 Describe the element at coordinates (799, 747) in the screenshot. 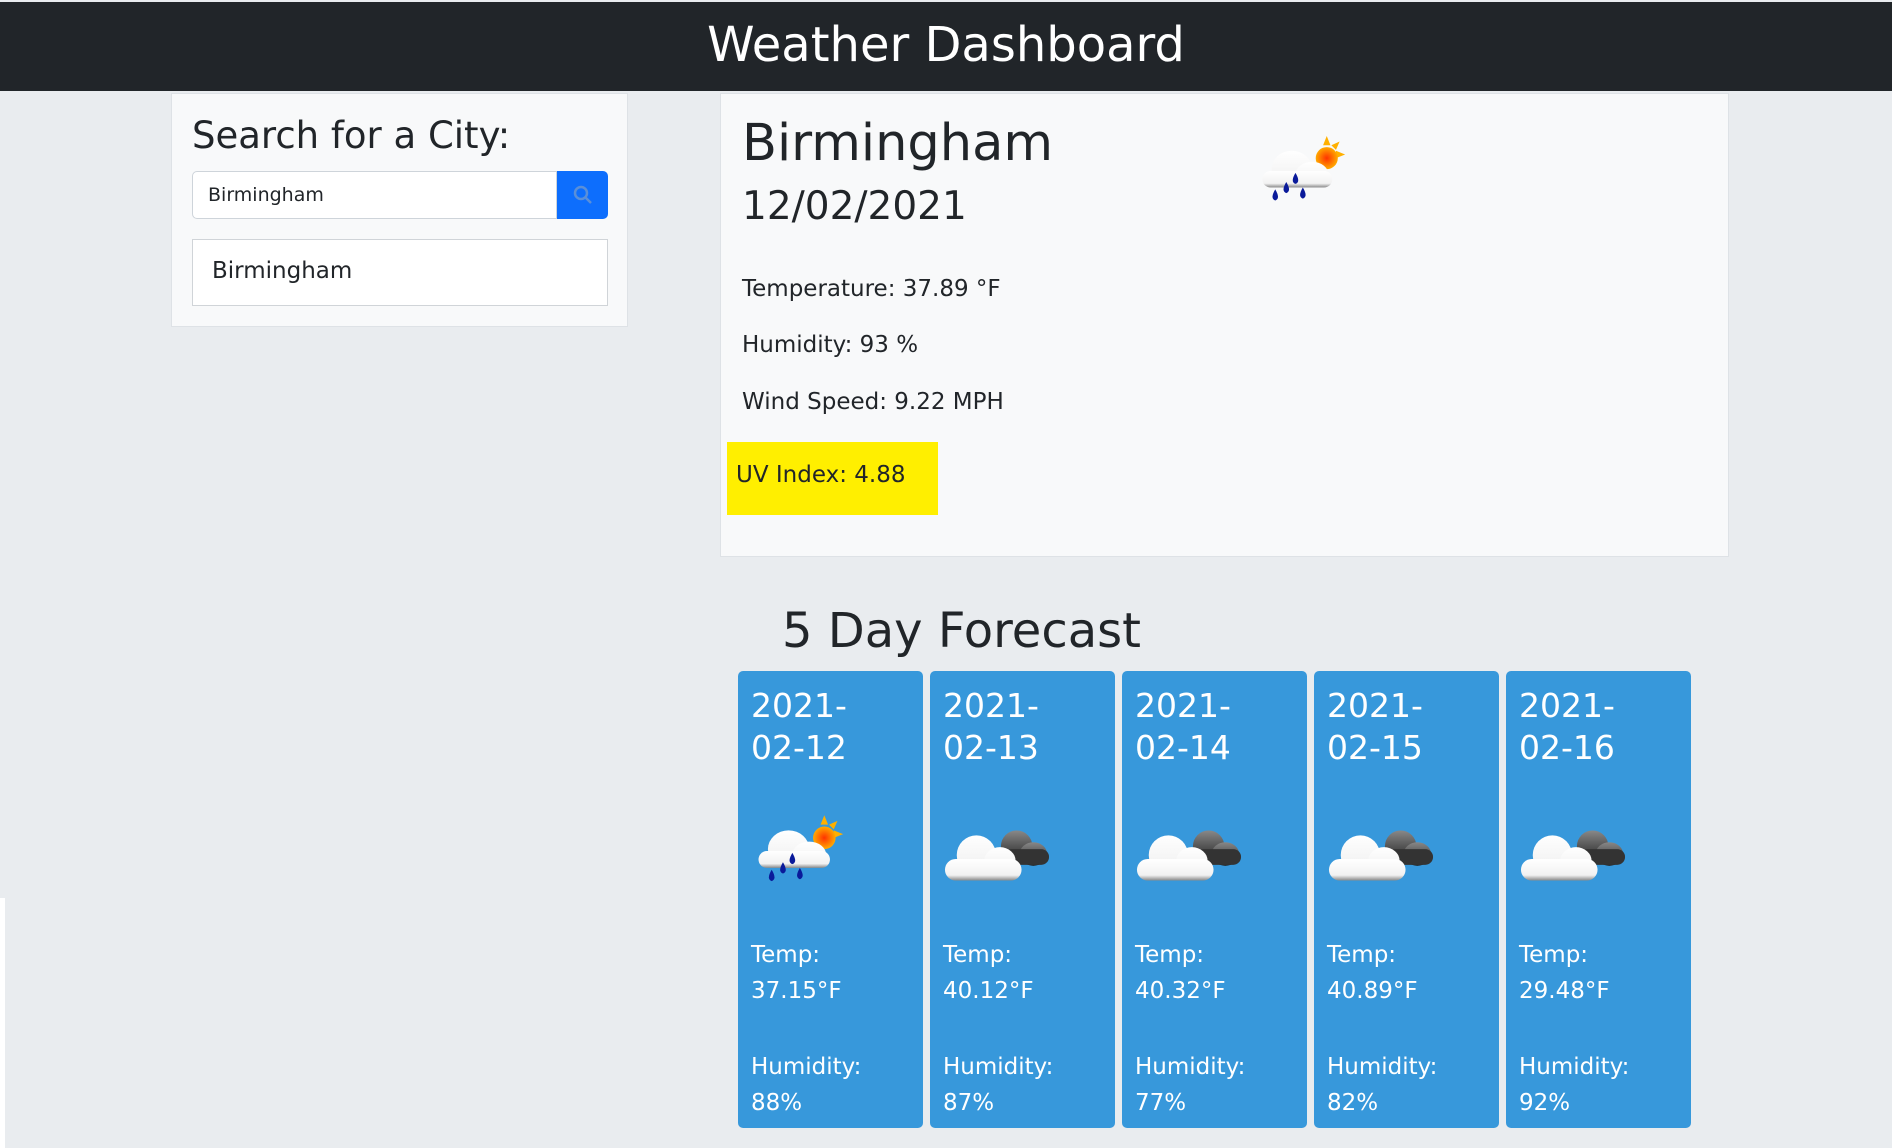

I see `forecast-date-day: 02-12` at that location.